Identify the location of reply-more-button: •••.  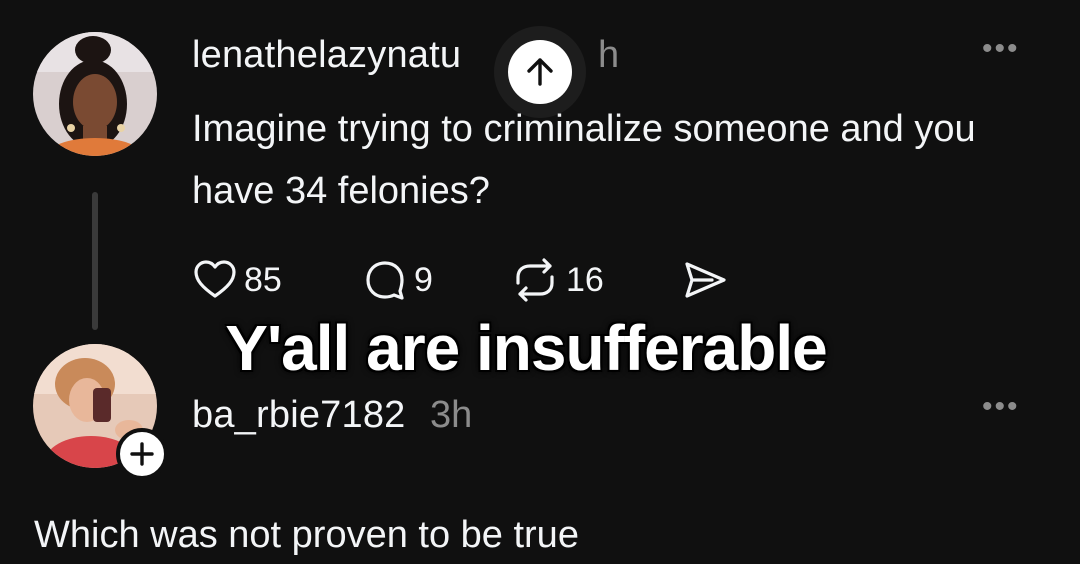
(1001, 407).